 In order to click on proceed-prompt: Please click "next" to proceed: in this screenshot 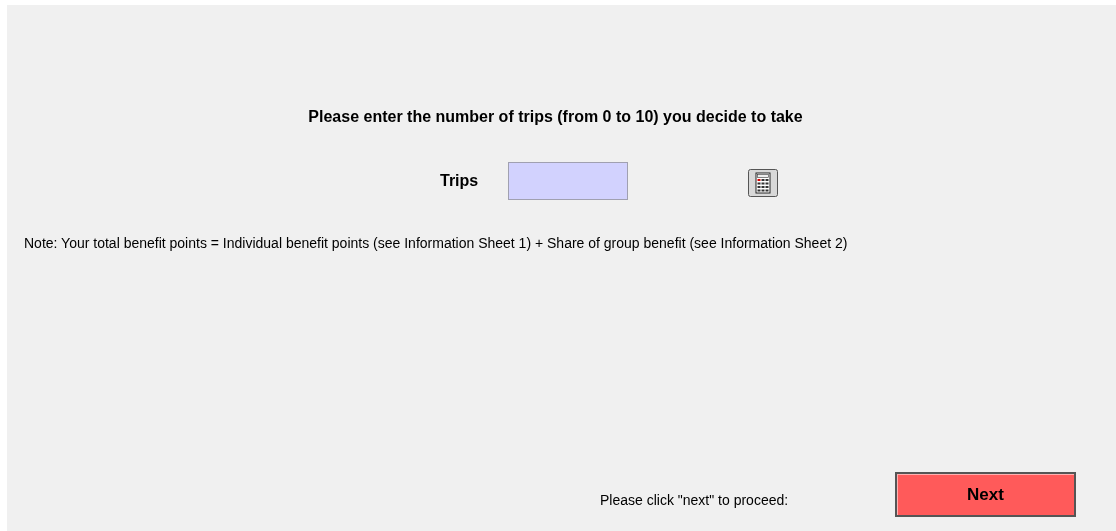, I will do `click(695, 499)`.